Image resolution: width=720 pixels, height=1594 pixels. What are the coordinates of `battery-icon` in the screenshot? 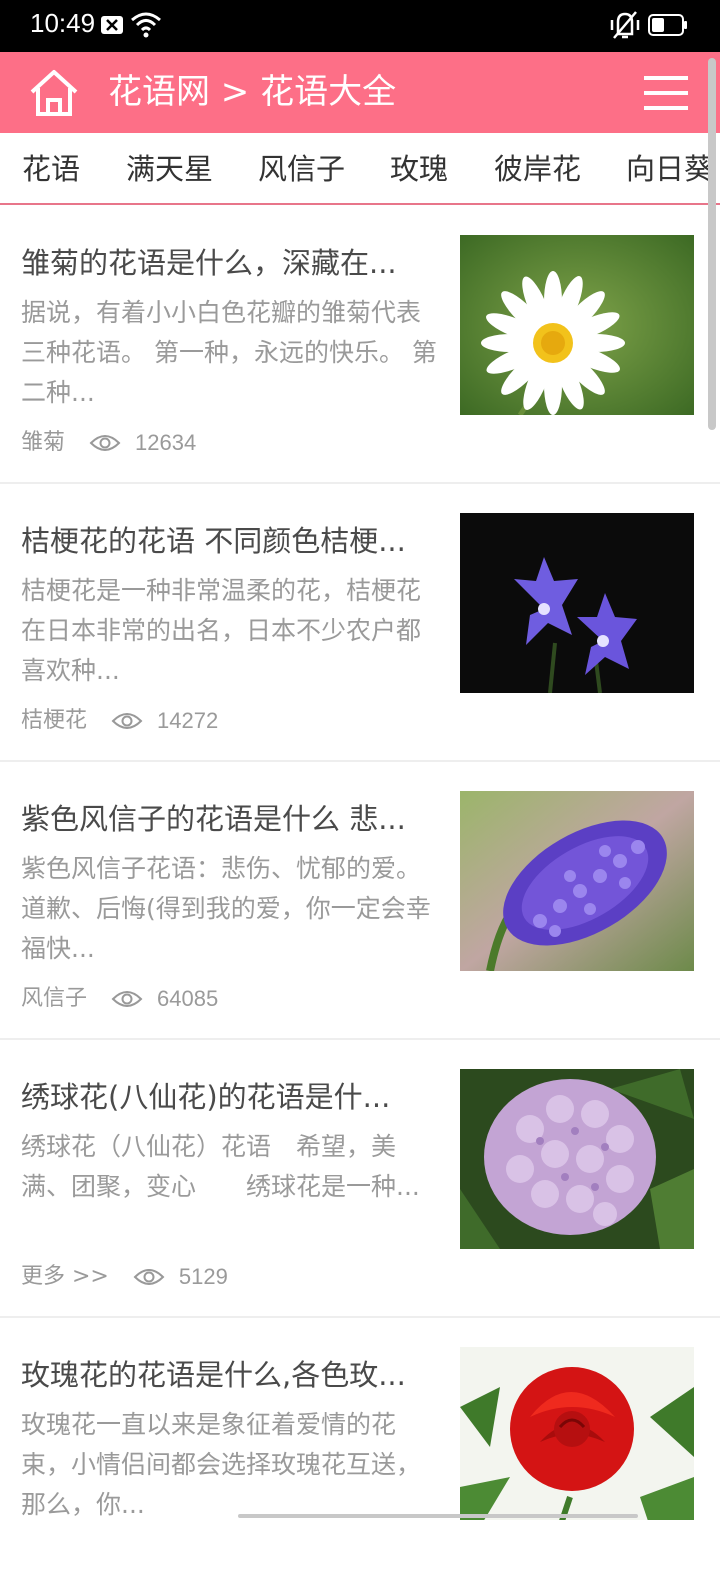 It's located at (667, 25).